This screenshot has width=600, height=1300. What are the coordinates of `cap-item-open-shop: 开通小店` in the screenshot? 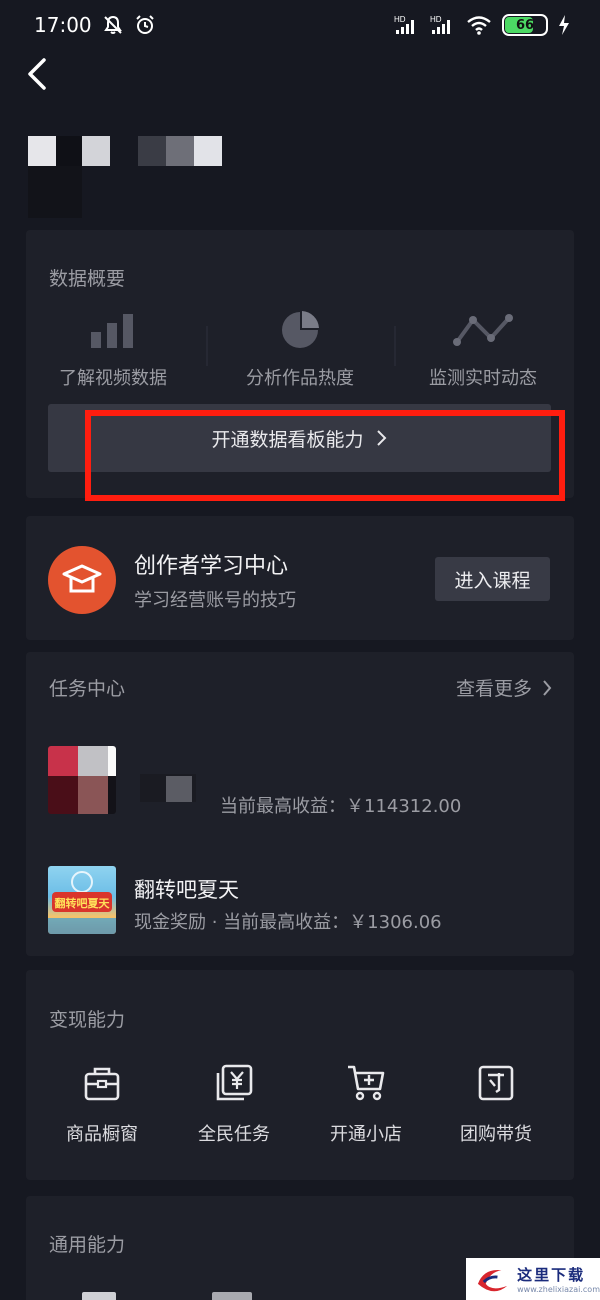 It's located at (366, 1103).